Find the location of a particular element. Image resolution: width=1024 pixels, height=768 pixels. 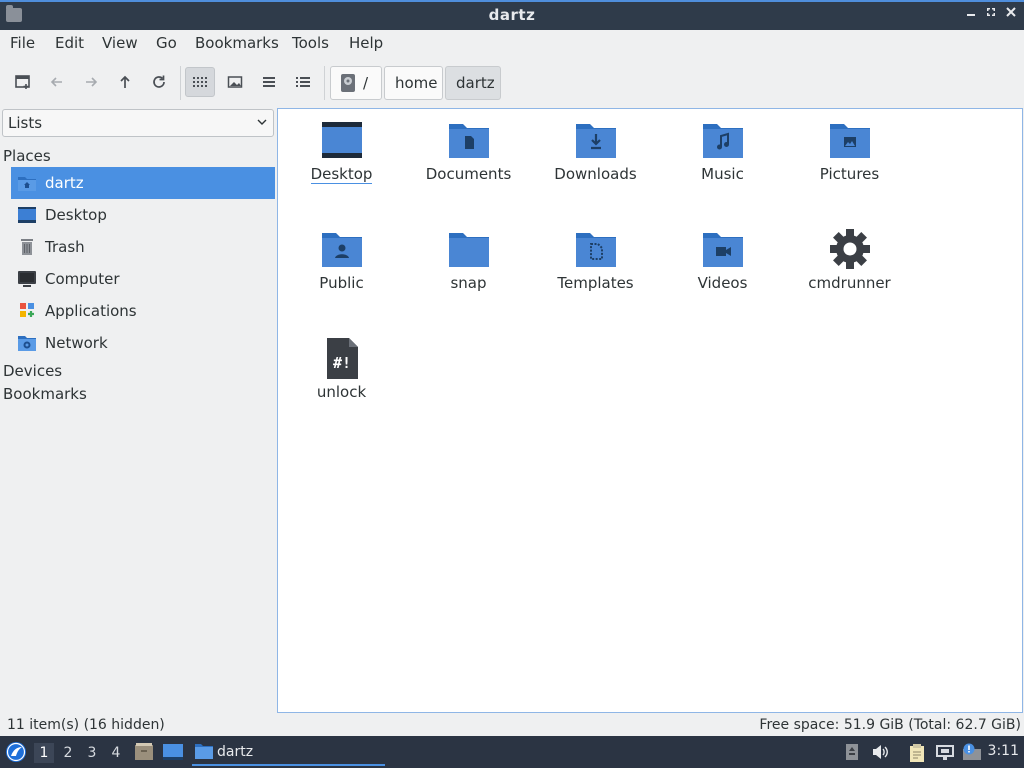

file-item-label: cmdrunner is located at coordinates (849, 283).